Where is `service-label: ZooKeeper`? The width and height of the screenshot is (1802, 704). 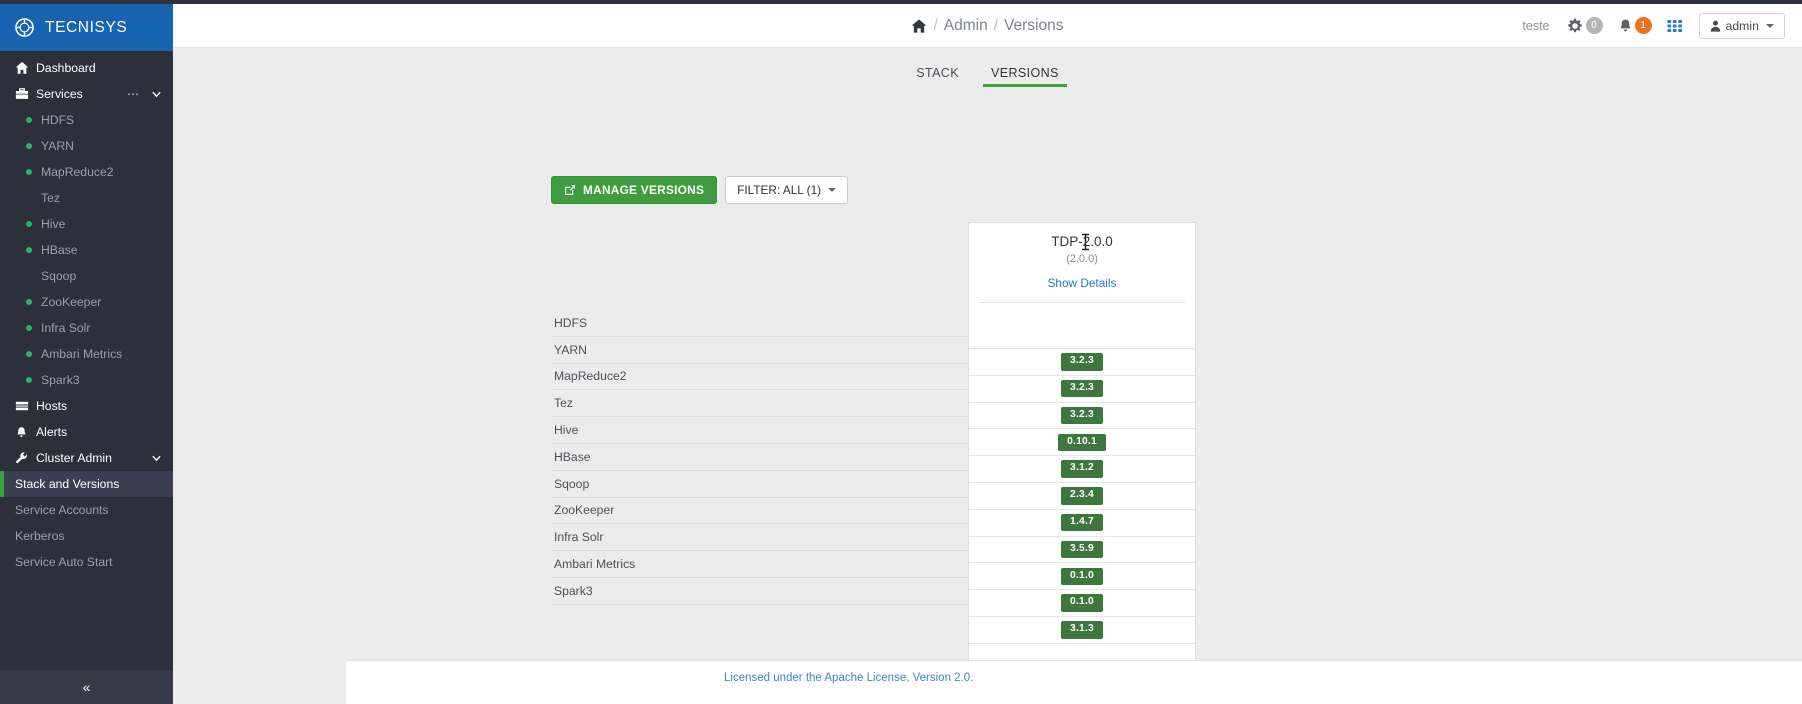 service-label: ZooKeeper is located at coordinates (71, 302).